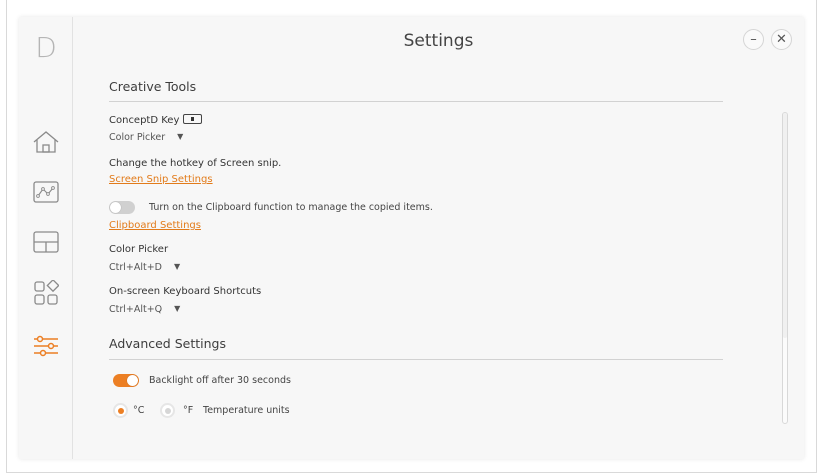 The width and height of the screenshot is (817, 473). Describe the element at coordinates (153, 86) in the screenshot. I see `section-title-creative-tools: Creative Tools` at that location.